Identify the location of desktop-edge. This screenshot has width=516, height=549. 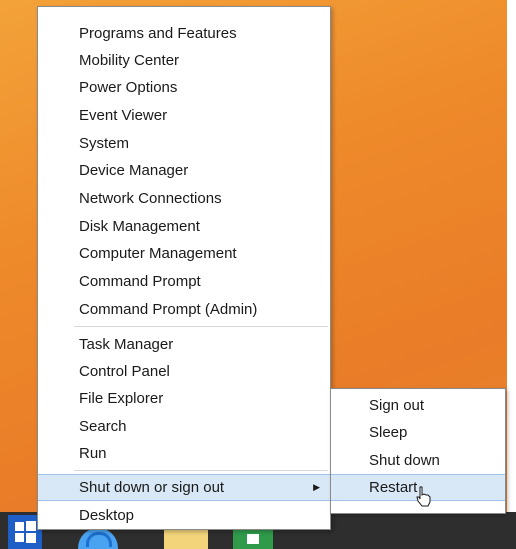
(511, 274).